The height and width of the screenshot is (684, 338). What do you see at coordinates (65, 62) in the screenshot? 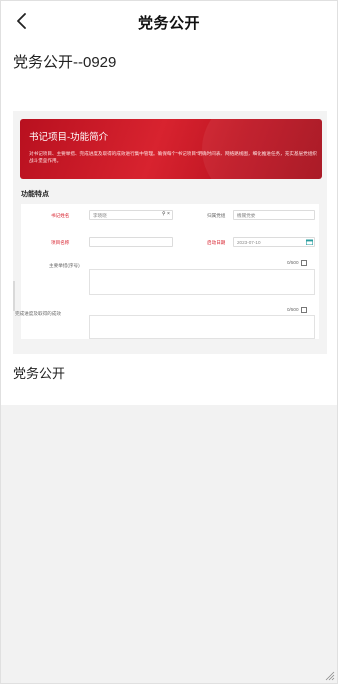
I see `article-title: 党务公开--0929` at bounding box center [65, 62].